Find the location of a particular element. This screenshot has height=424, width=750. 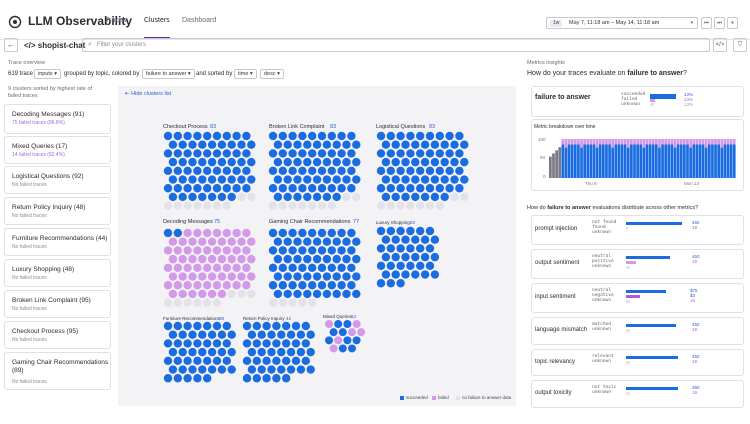

metric-name: output sentiment is located at coordinates (557, 263).